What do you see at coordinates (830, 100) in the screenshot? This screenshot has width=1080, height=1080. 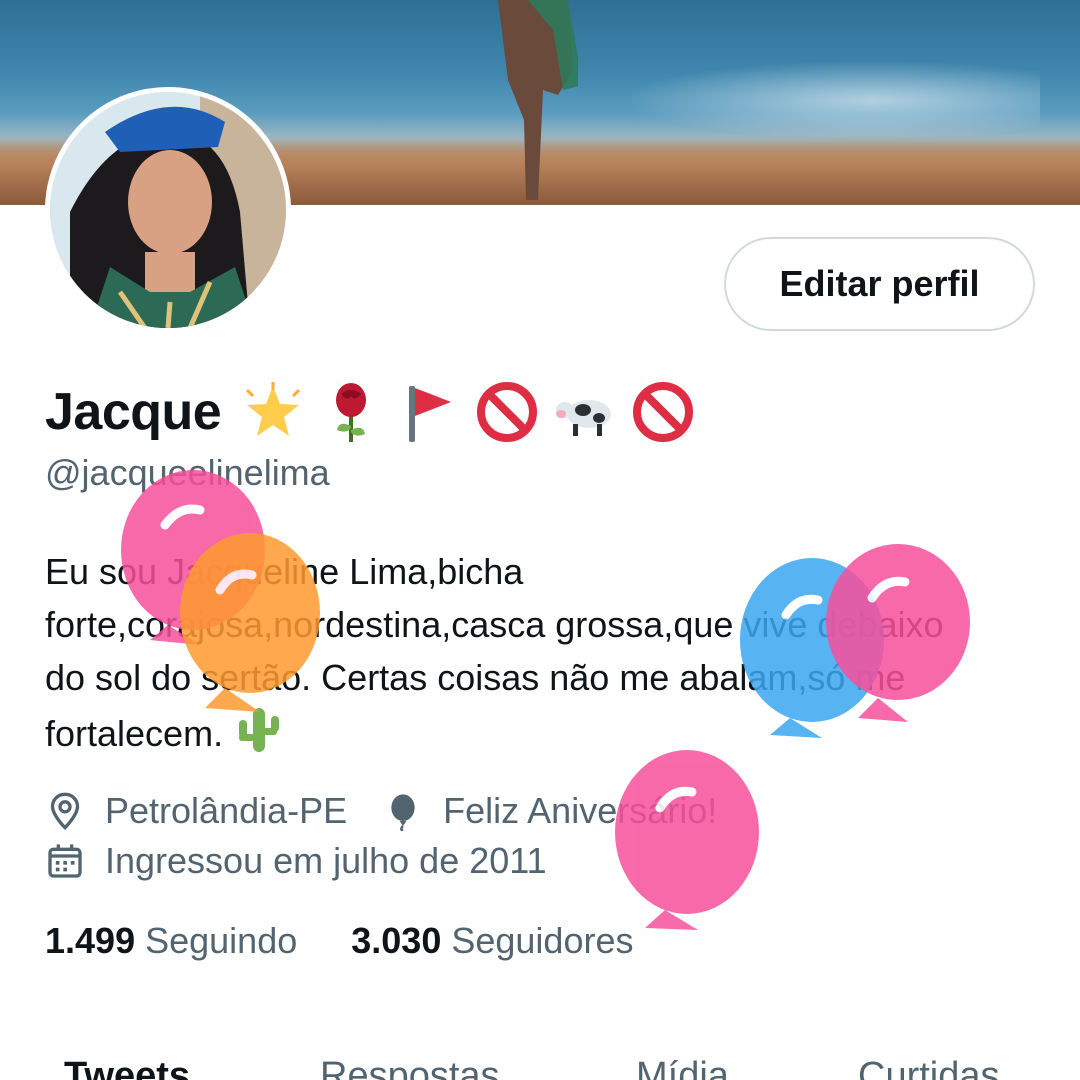 I see `water-reflection` at bounding box center [830, 100].